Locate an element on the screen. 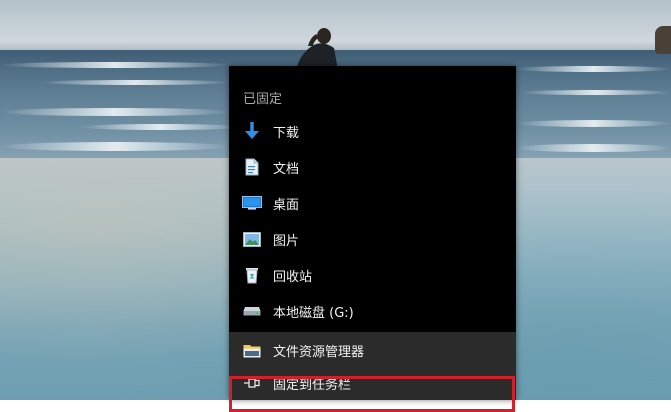 This screenshot has width=671, height=412. local-disk-icon is located at coordinates (252, 311).